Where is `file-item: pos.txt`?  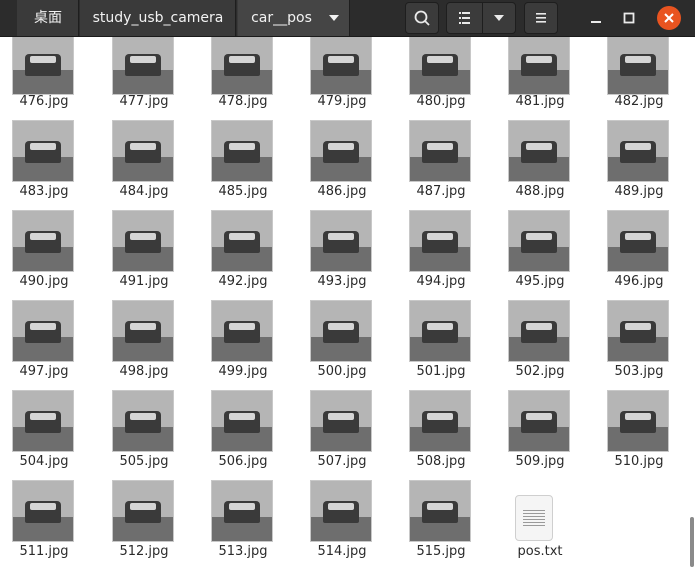 file-item: pos.txt is located at coordinates (541, 298).